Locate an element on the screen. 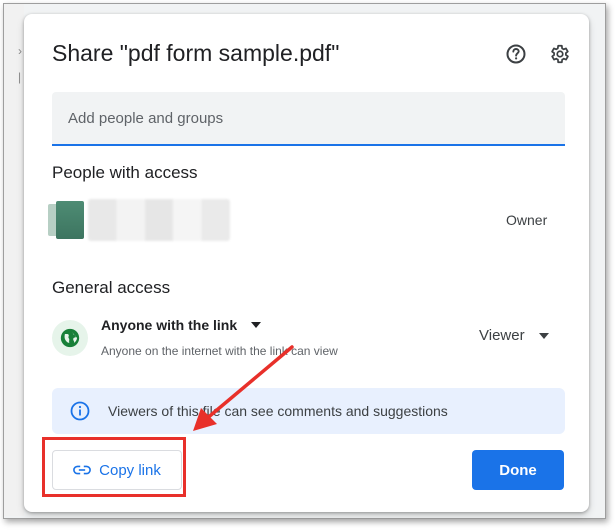 This screenshot has height=530, width=615. annotation-highlight-box is located at coordinates (114, 467).